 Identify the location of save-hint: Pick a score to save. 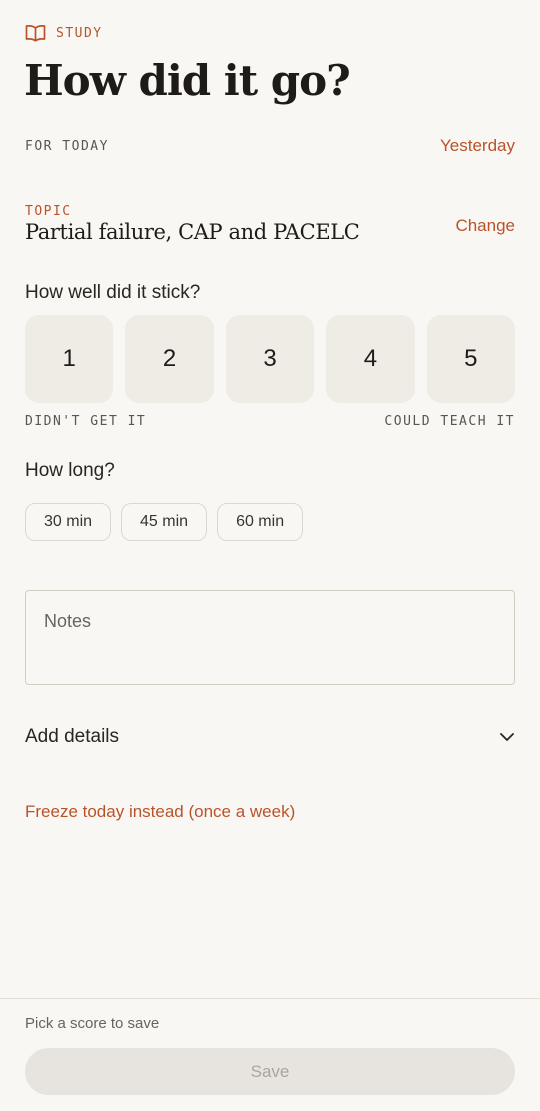
(92, 1023).